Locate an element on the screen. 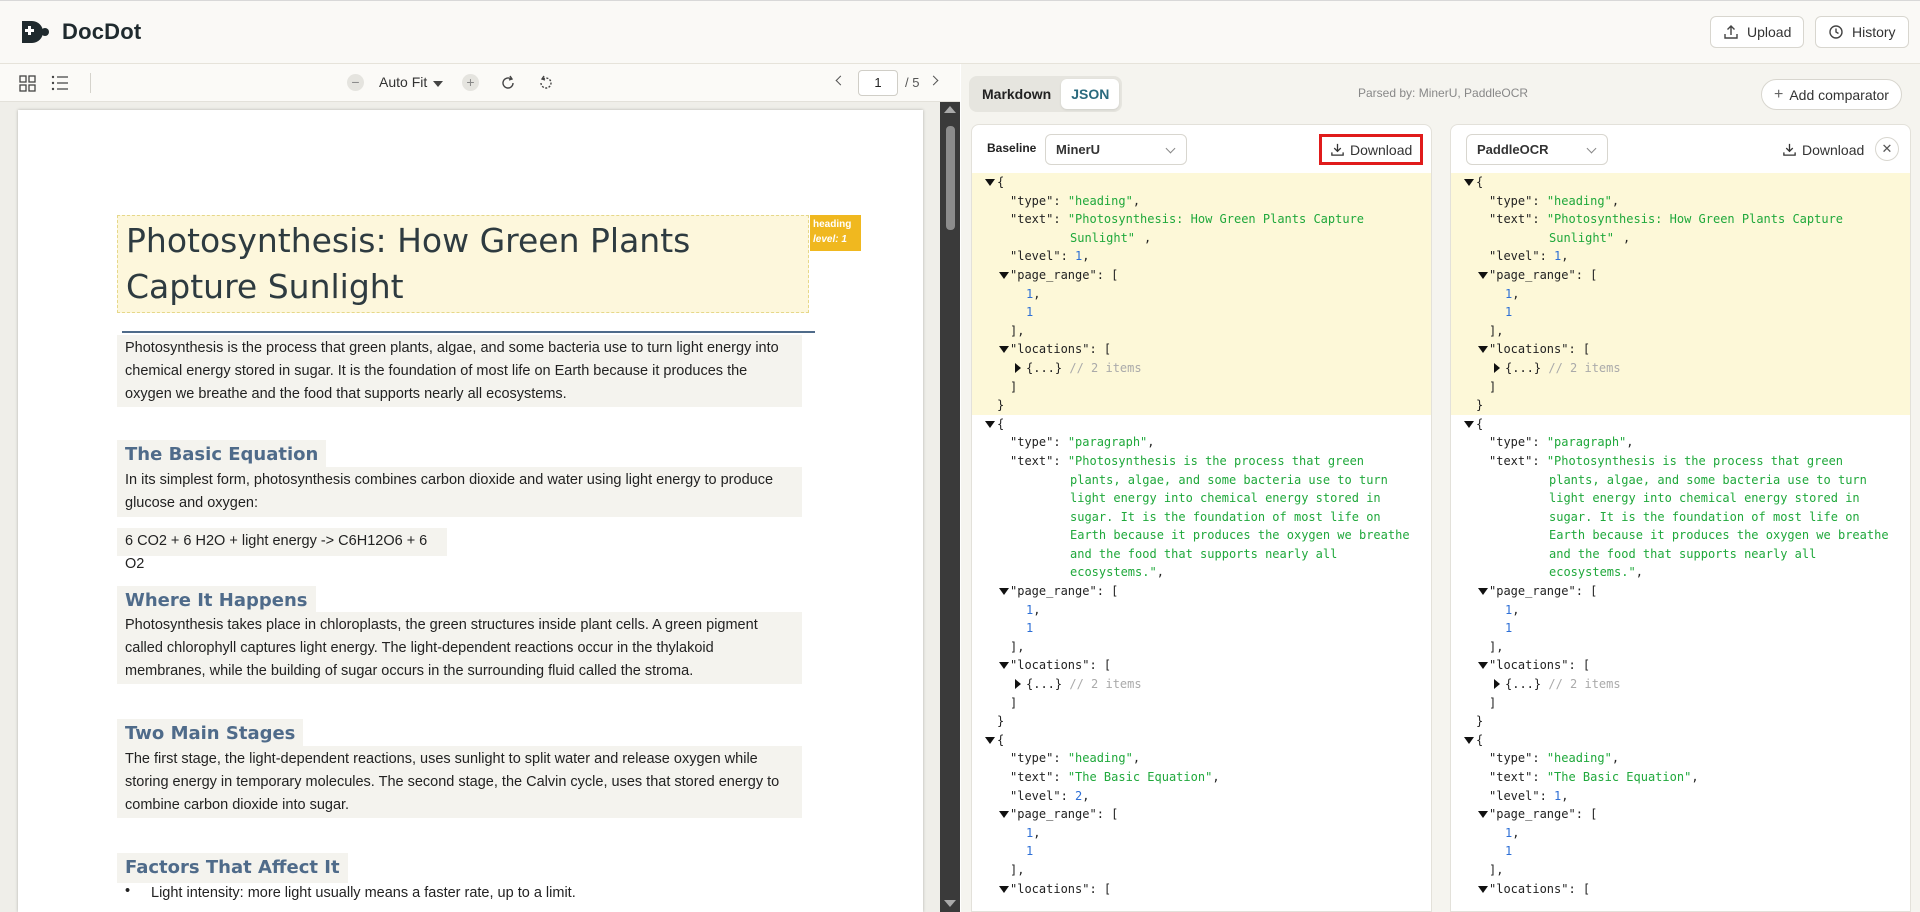 The image size is (1920, 912). heading-two-main-stages: Two Main Stages is located at coordinates (210, 734).